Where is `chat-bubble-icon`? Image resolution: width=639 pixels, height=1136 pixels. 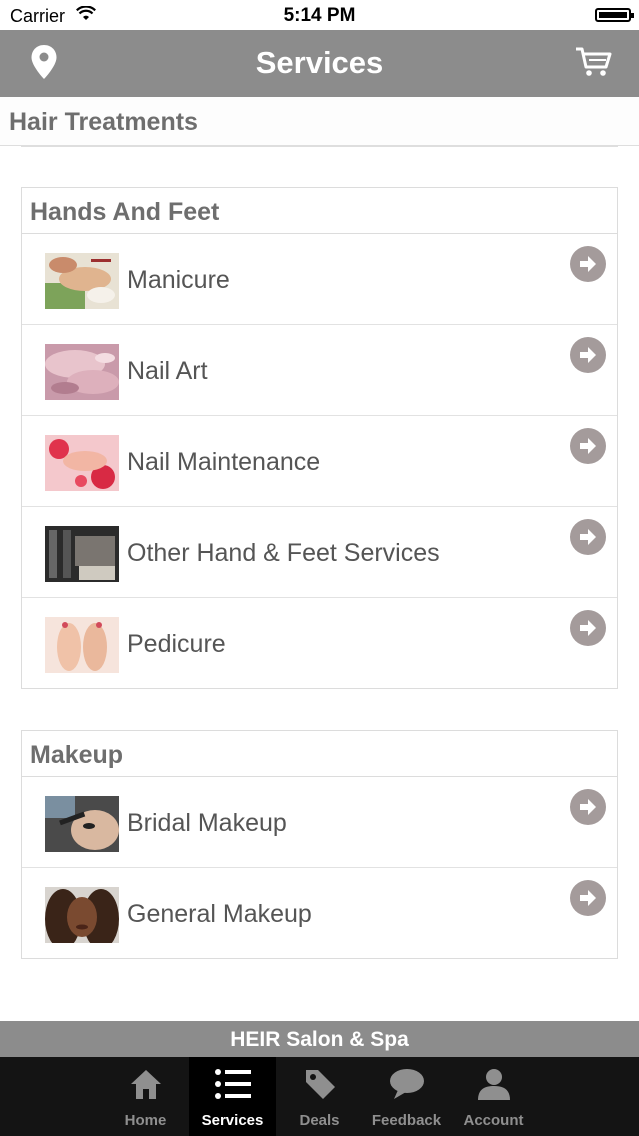
chat-bubble-icon is located at coordinates (406, 1084).